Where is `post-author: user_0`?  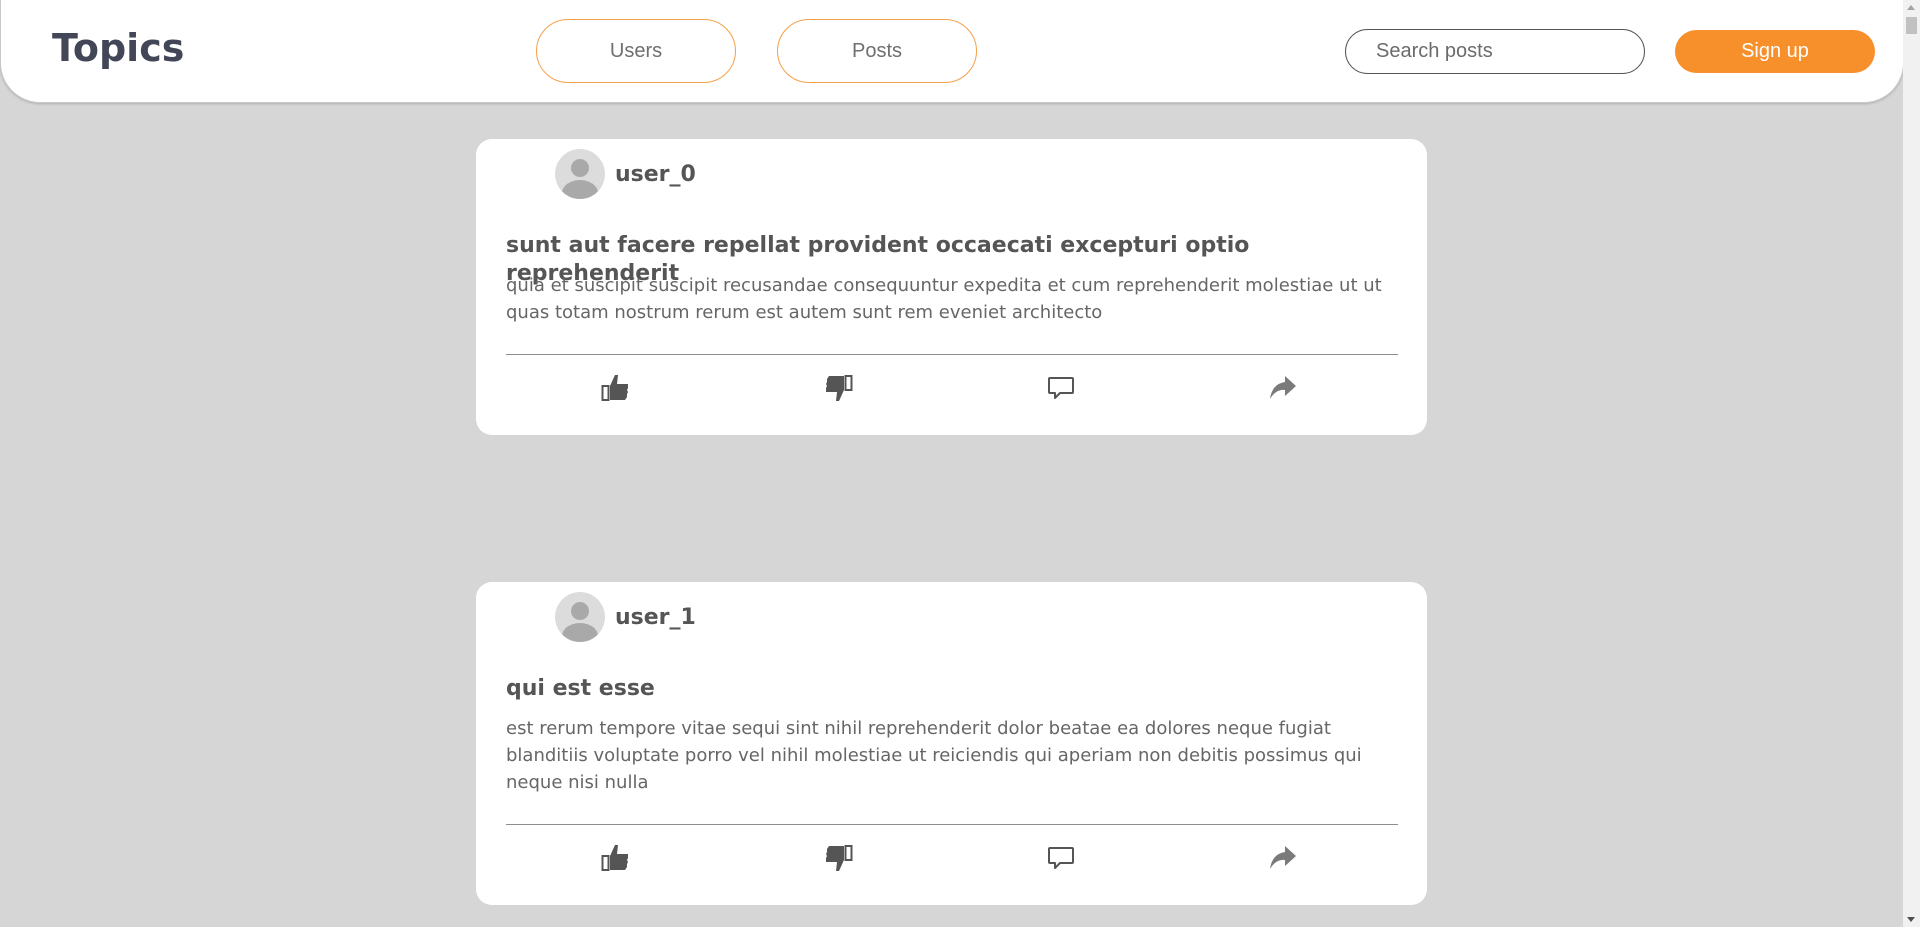
post-author: user_0 is located at coordinates (625, 174).